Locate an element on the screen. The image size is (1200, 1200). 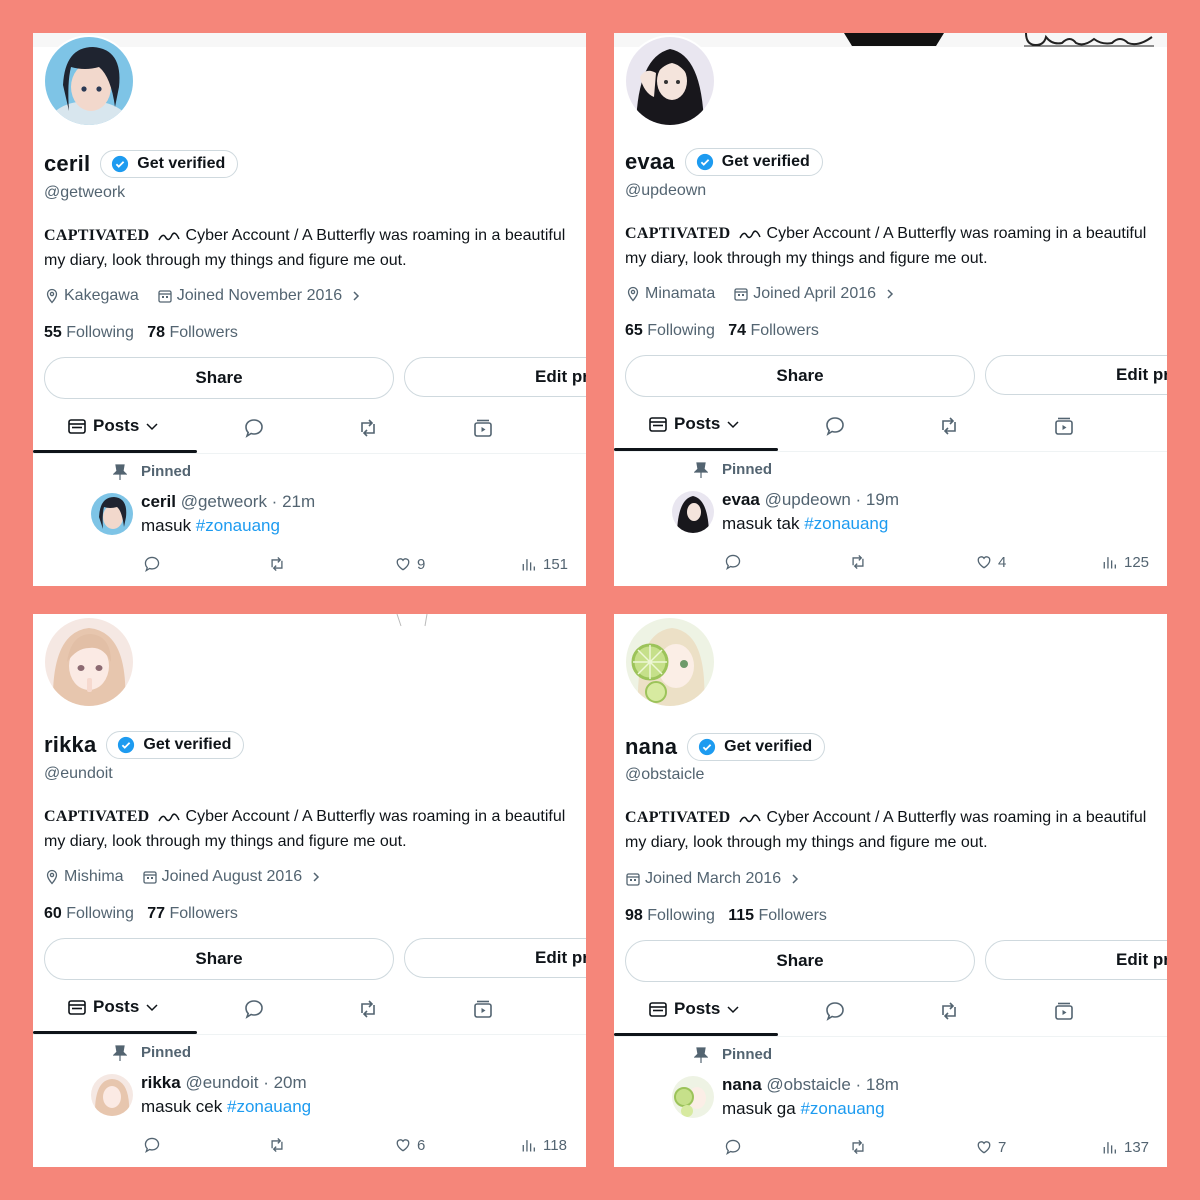
following-link: 55 Following is located at coordinates (89, 332).